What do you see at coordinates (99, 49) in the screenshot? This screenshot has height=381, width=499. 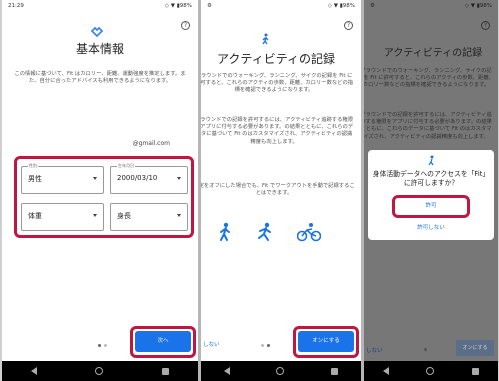 I see `page-title: 基本情報` at bounding box center [99, 49].